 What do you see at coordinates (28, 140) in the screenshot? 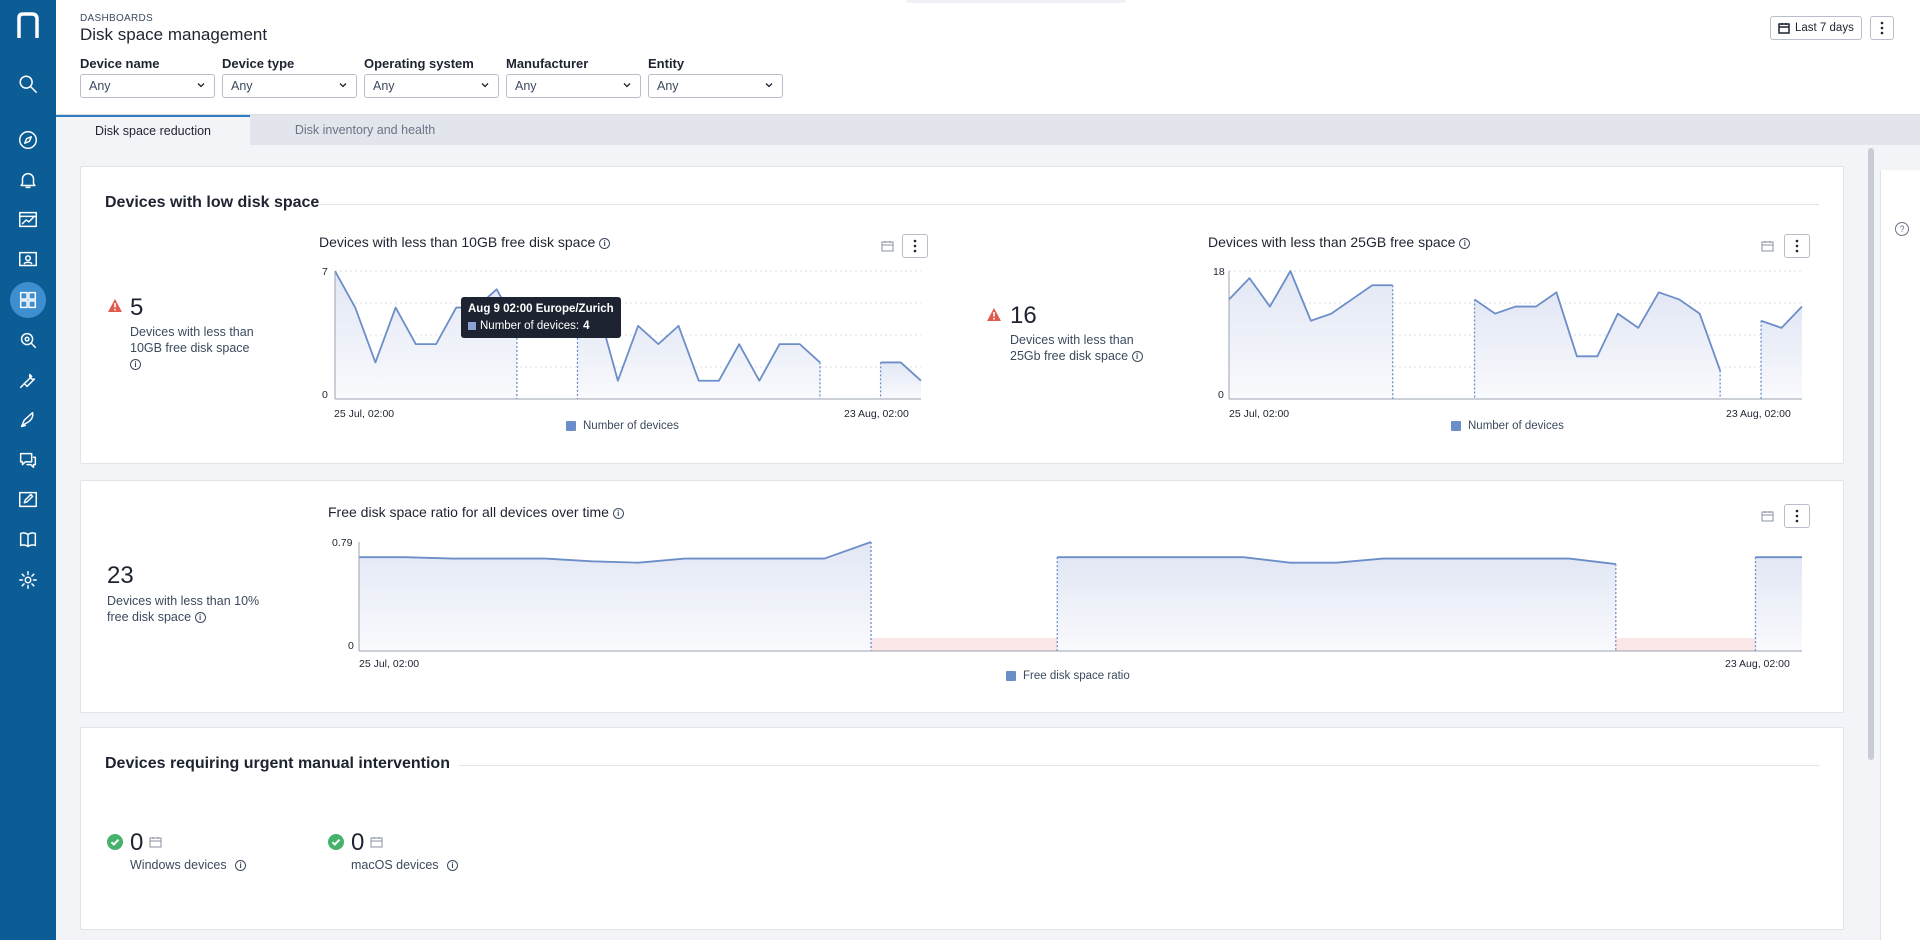
I see `sidebar-explore` at bounding box center [28, 140].